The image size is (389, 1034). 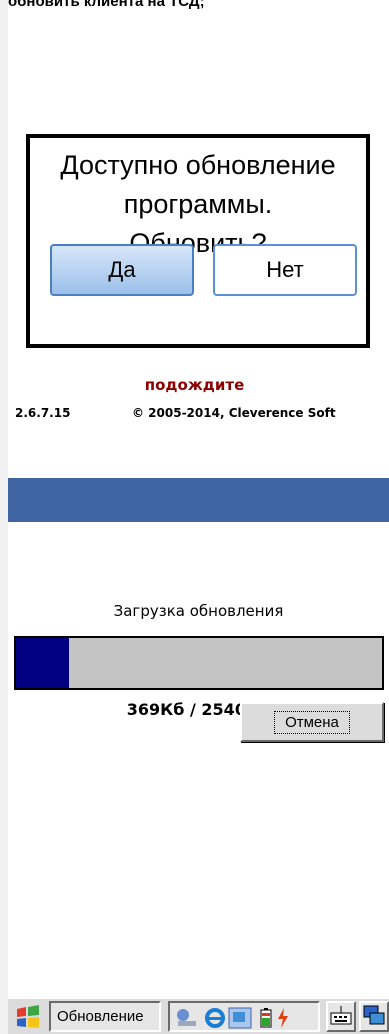 I want to click on version-label: 2.6.7.15, so click(x=43, y=413).